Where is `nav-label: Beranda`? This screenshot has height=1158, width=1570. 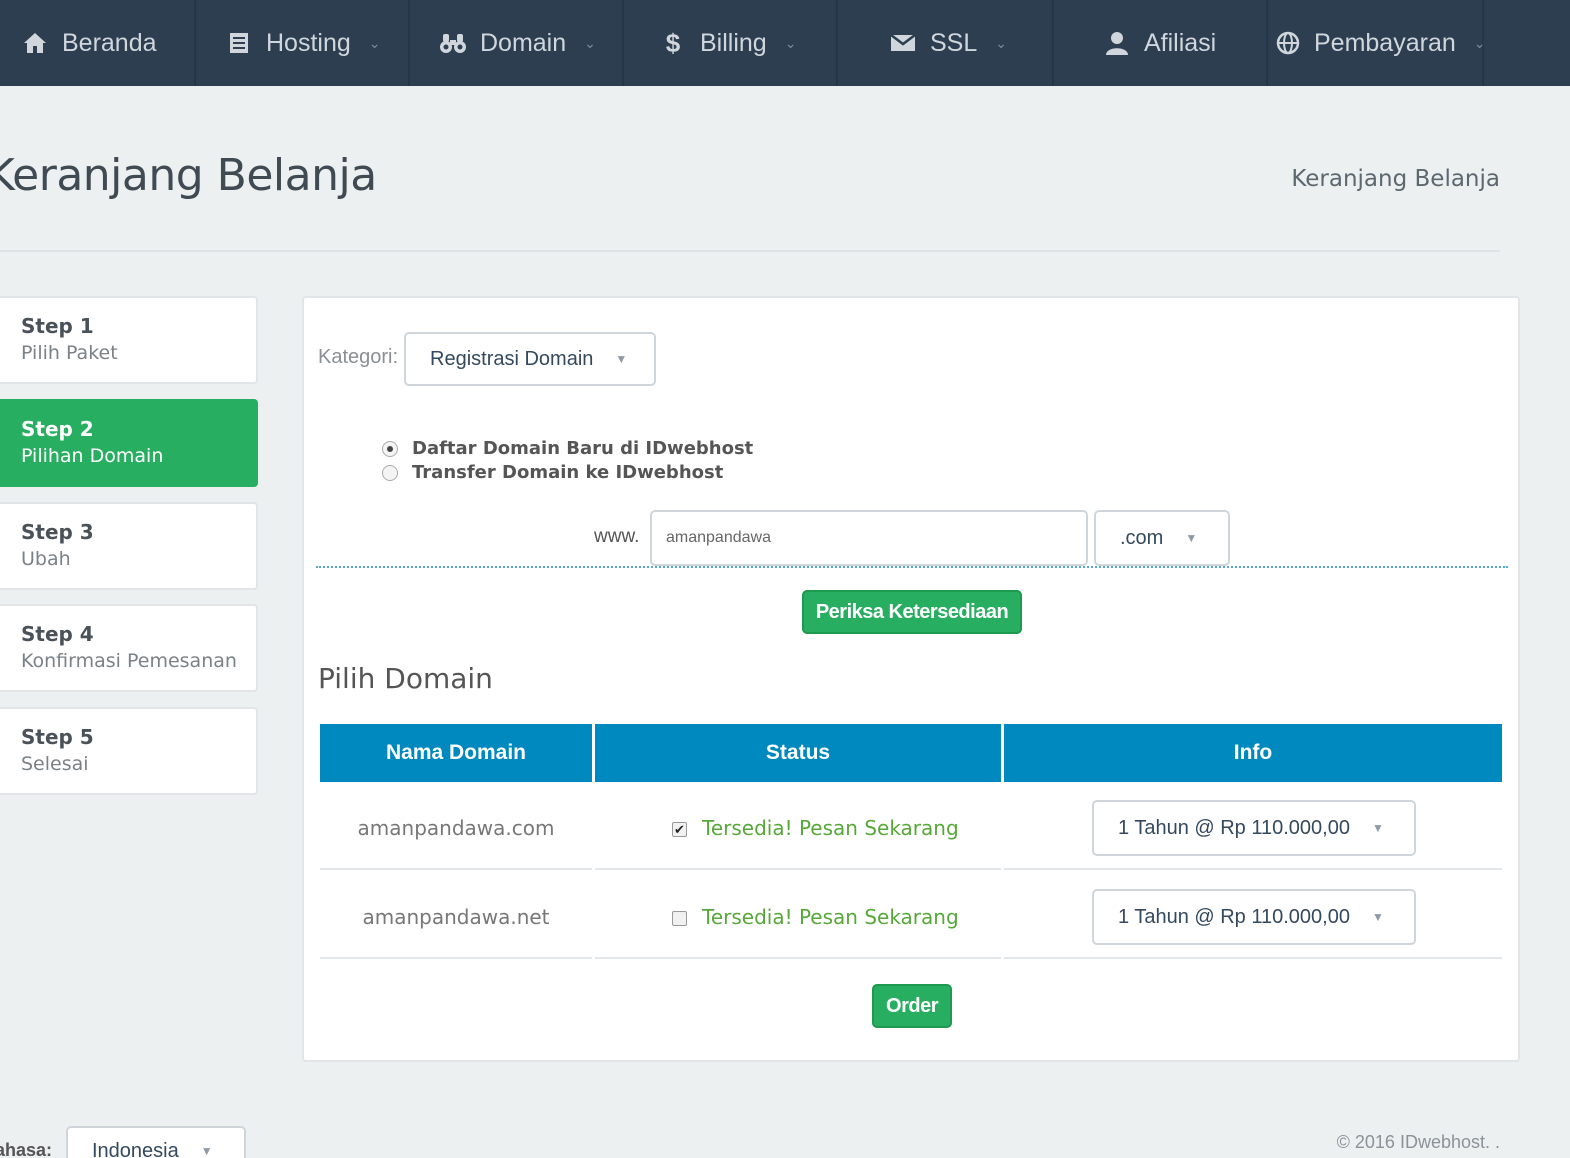 nav-label: Beranda is located at coordinates (109, 42).